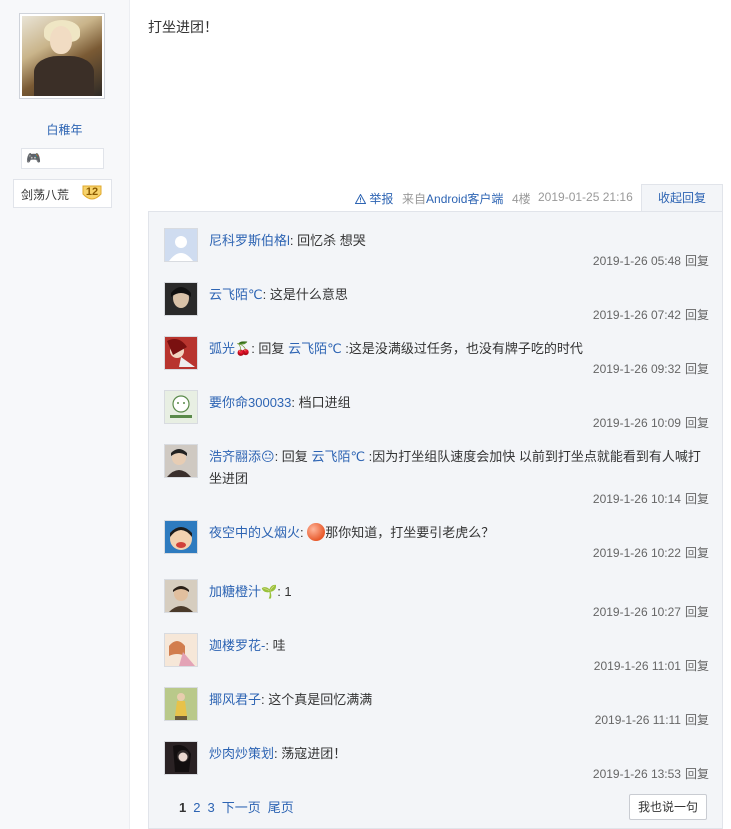 The height and width of the screenshot is (829, 731). I want to click on reply-footer: 2019-1-26 10:27 回复, so click(651, 611).